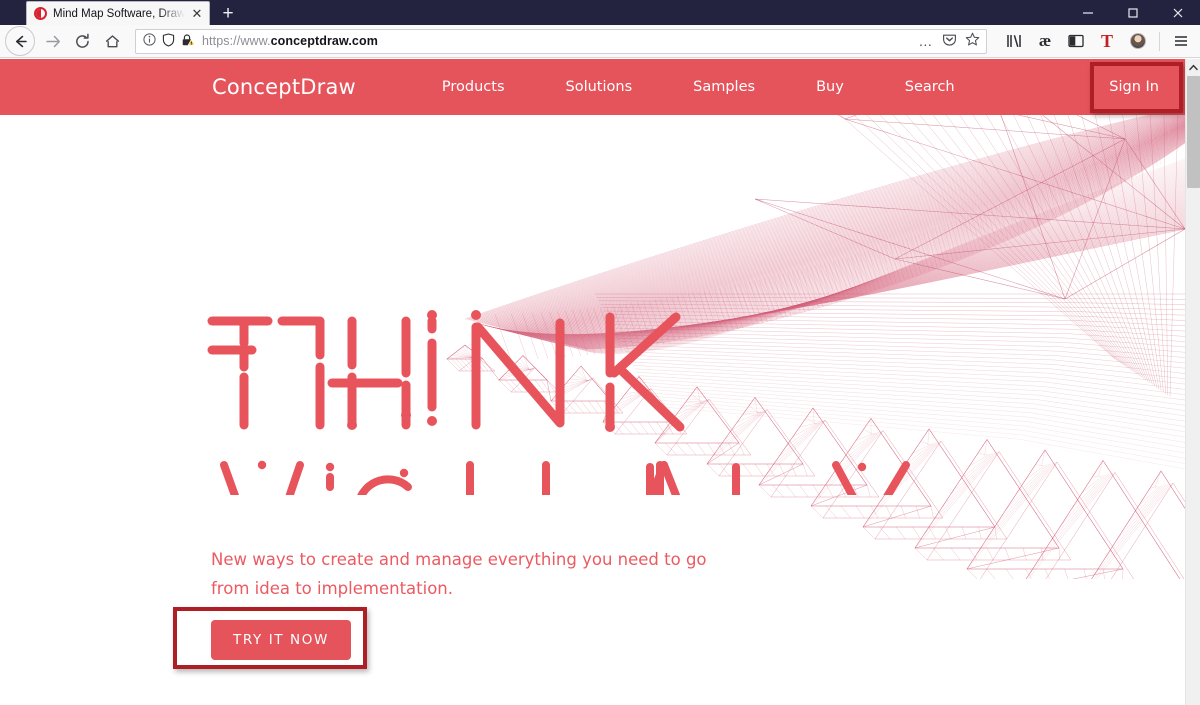 This screenshot has height=705, width=1200. What do you see at coordinates (1181, 41) in the screenshot?
I see `app-menu-icon` at bounding box center [1181, 41].